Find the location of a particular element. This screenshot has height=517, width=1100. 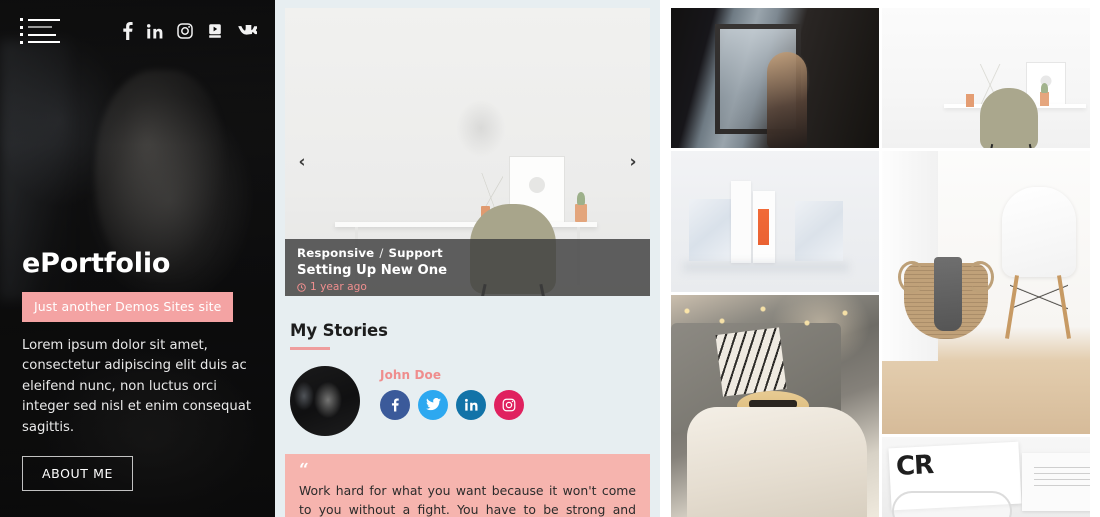

gallery-tile-woman-window is located at coordinates (775, 78).